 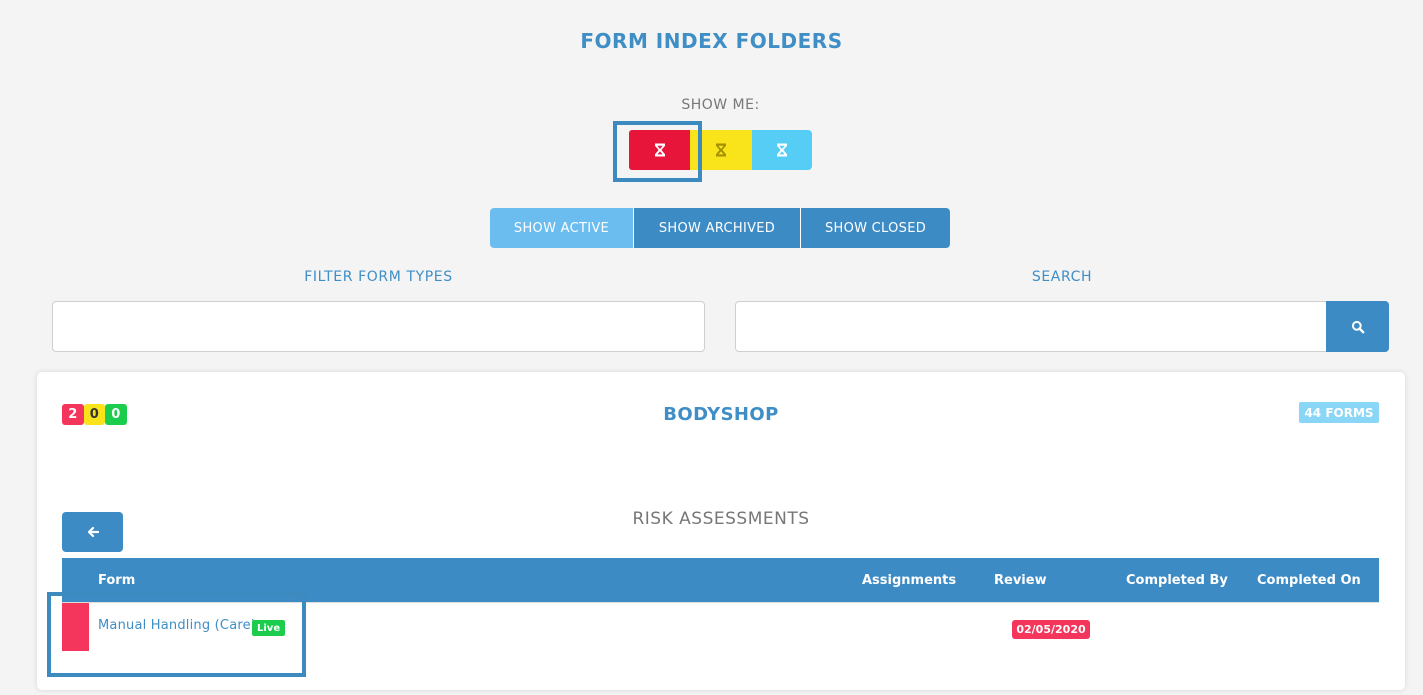 I want to click on filter-form-types-input, so click(x=378, y=326).